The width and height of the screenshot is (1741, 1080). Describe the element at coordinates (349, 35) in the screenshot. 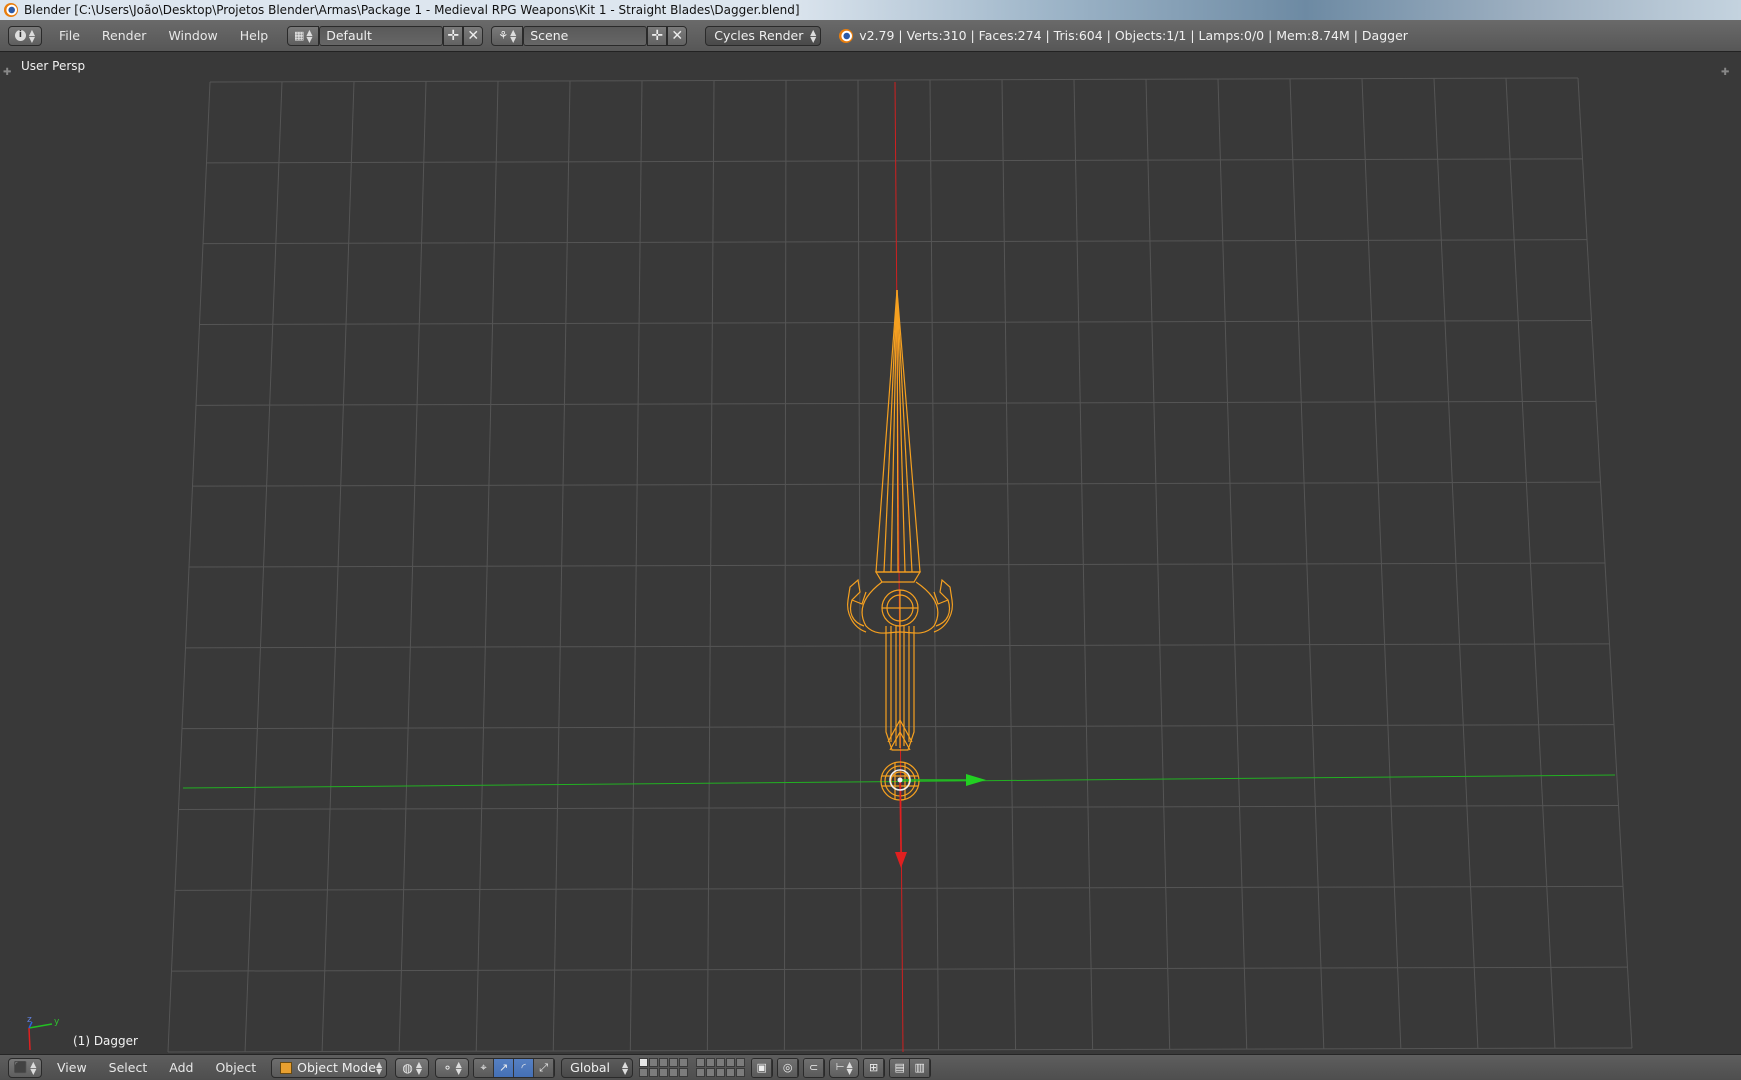

I see `screen-layout-name: Default` at that location.